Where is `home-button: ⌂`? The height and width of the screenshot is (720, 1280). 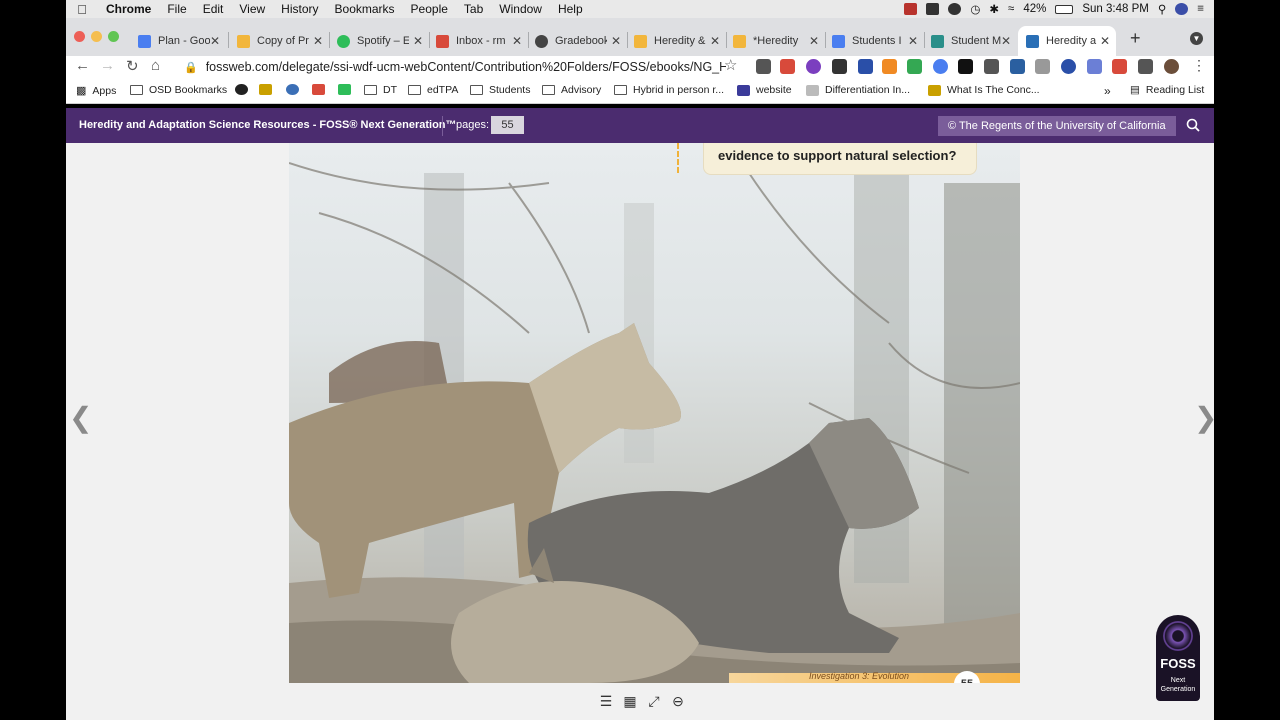
home-button: ⌂ is located at coordinates (155, 65).